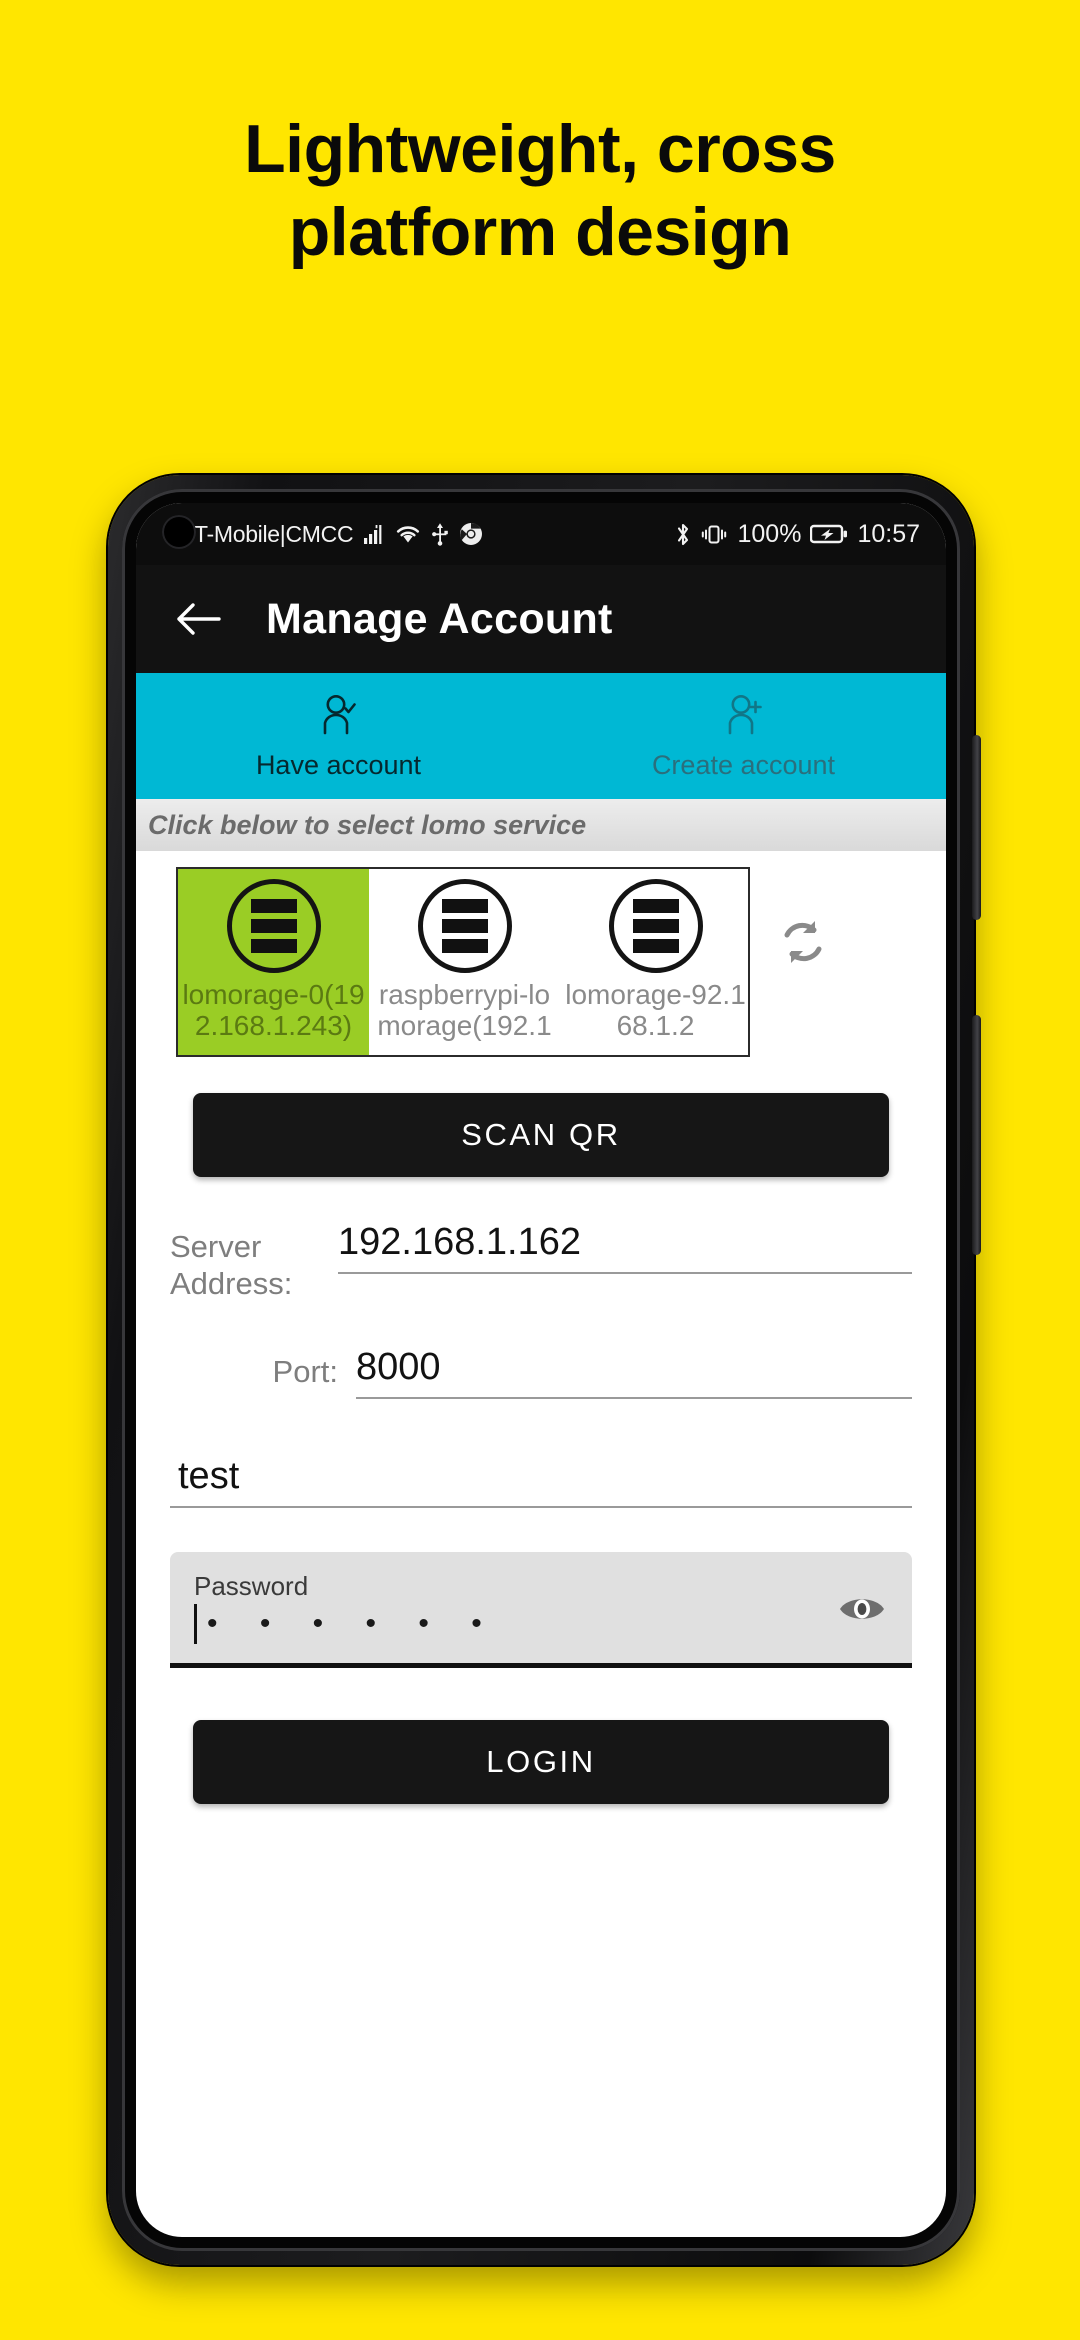 This screenshot has height=2340, width=1080. Describe the element at coordinates (541, 1482) in the screenshot. I see `username-input: test` at that location.